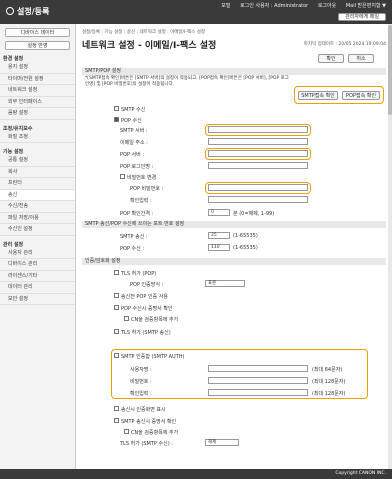 This screenshot has height=479, width=392. What do you see at coordinates (144, 297) in the screenshot?
I see `pop-before-smtp-label: 송신전 POP 인증 사용` at bounding box center [144, 297].